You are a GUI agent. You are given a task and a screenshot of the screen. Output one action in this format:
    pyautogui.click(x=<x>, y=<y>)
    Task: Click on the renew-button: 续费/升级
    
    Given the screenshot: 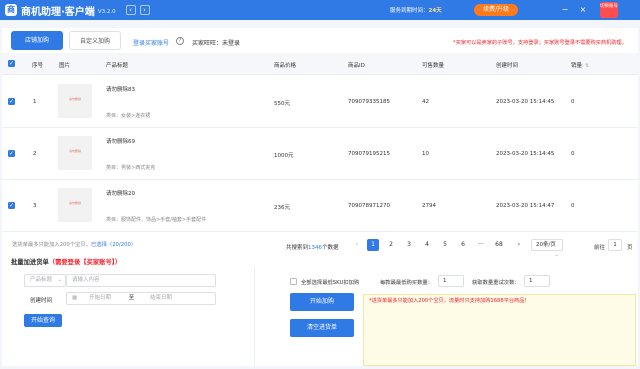 What is the action you would take?
    pyautogui.click(x=496, y=10)
    